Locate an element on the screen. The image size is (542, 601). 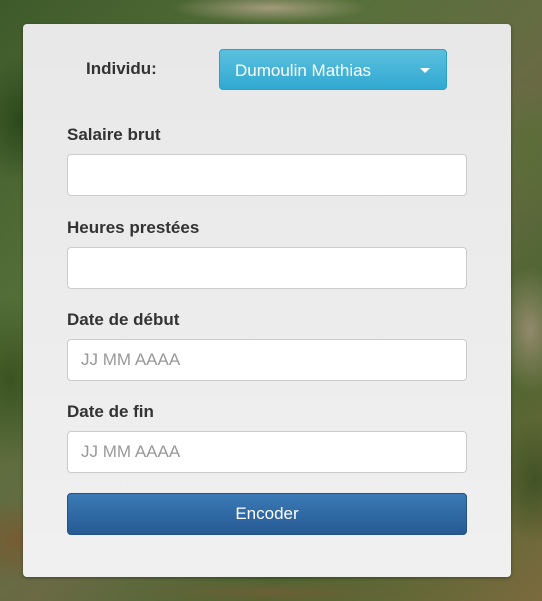
date-fin-input is located at coordinates (267, 452).